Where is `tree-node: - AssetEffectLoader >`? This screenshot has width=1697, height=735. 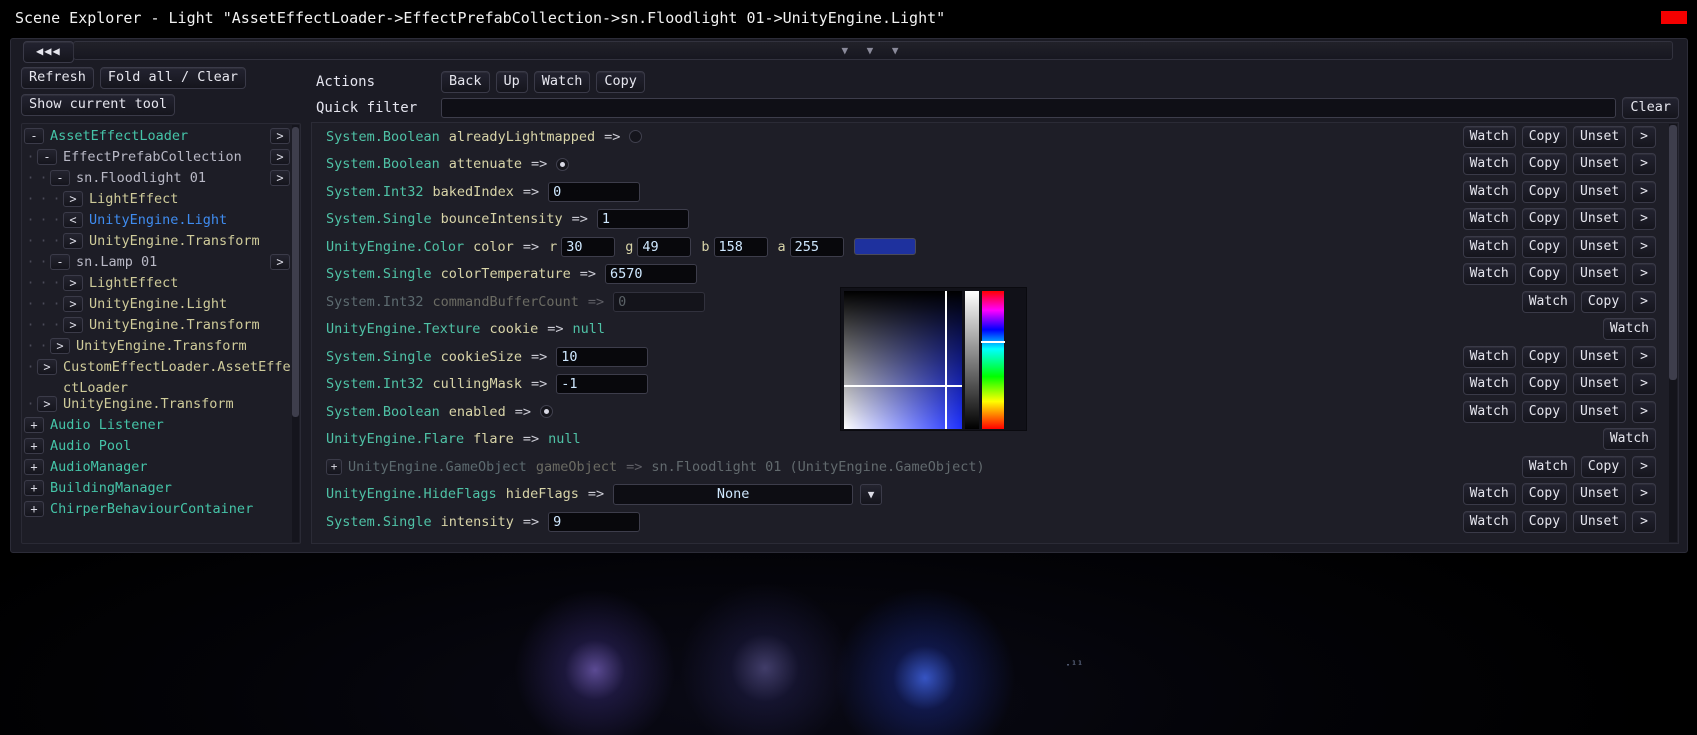 tree-node: - AssetEffectLoader > is located at coordinates (157, 136).